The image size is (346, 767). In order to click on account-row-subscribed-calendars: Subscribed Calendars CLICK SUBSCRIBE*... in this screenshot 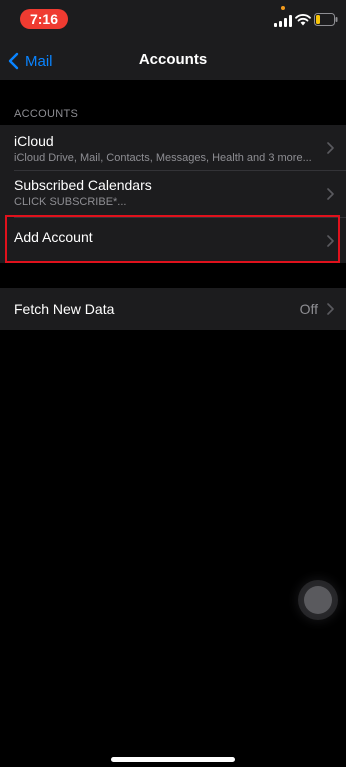, I will do `click(173, 193)`.